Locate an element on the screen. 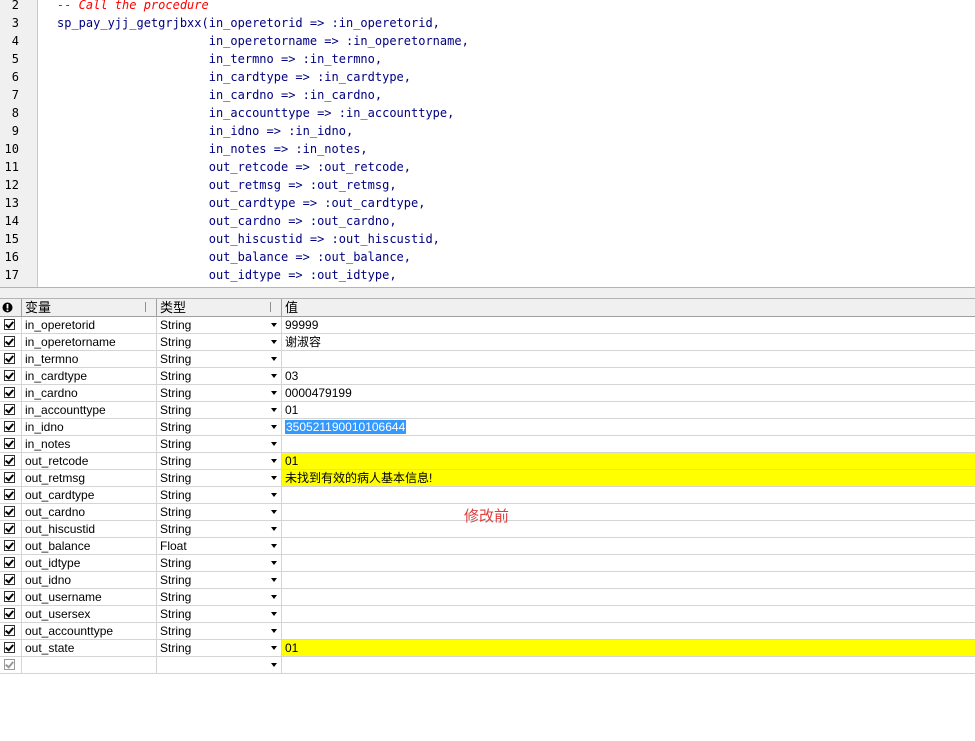  variable-row: out_usersex String is located at coordinates (487, 614).